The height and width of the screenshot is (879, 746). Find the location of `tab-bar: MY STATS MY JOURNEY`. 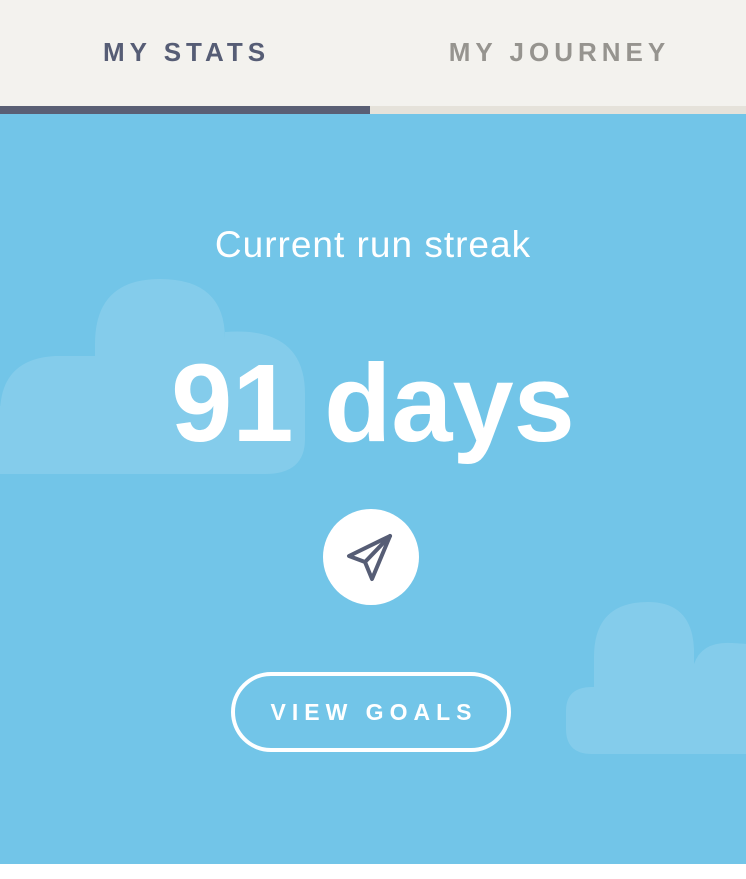

tab-bar: MY STATS MY JOURNEY is located at coordinates (373, 57).